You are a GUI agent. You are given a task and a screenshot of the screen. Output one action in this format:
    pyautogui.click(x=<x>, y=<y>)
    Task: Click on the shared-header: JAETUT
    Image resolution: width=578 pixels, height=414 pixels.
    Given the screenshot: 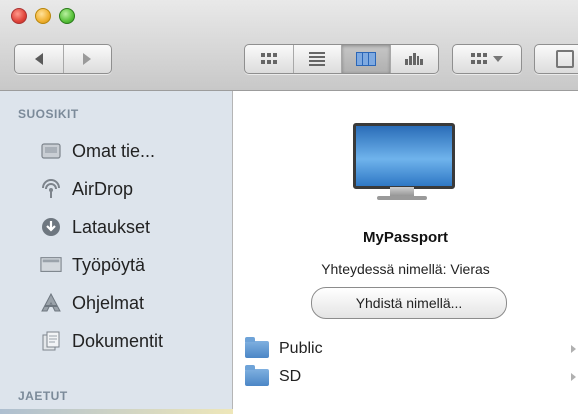 What is the action you would take?
    pyautogui.click(x=43, y=396)
    